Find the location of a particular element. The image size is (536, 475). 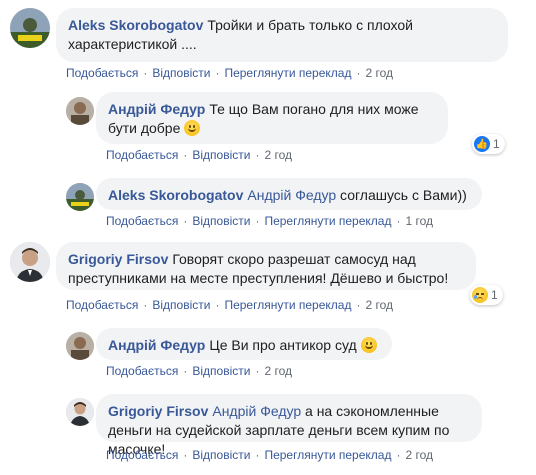

like-icon: 👍 is located at coordinates (482, 144).